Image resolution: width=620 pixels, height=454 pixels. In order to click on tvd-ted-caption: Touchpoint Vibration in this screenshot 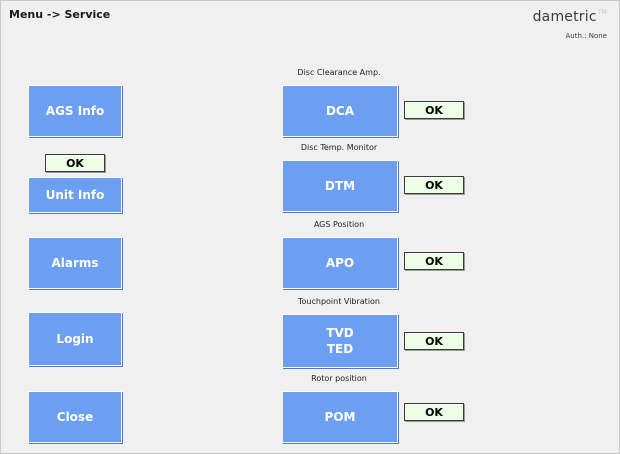, I will do `click(339, 301)`.